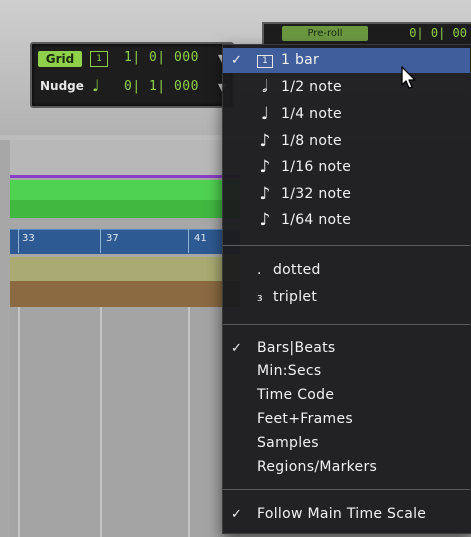  I want to click on marker-lane, so click(125, 269).